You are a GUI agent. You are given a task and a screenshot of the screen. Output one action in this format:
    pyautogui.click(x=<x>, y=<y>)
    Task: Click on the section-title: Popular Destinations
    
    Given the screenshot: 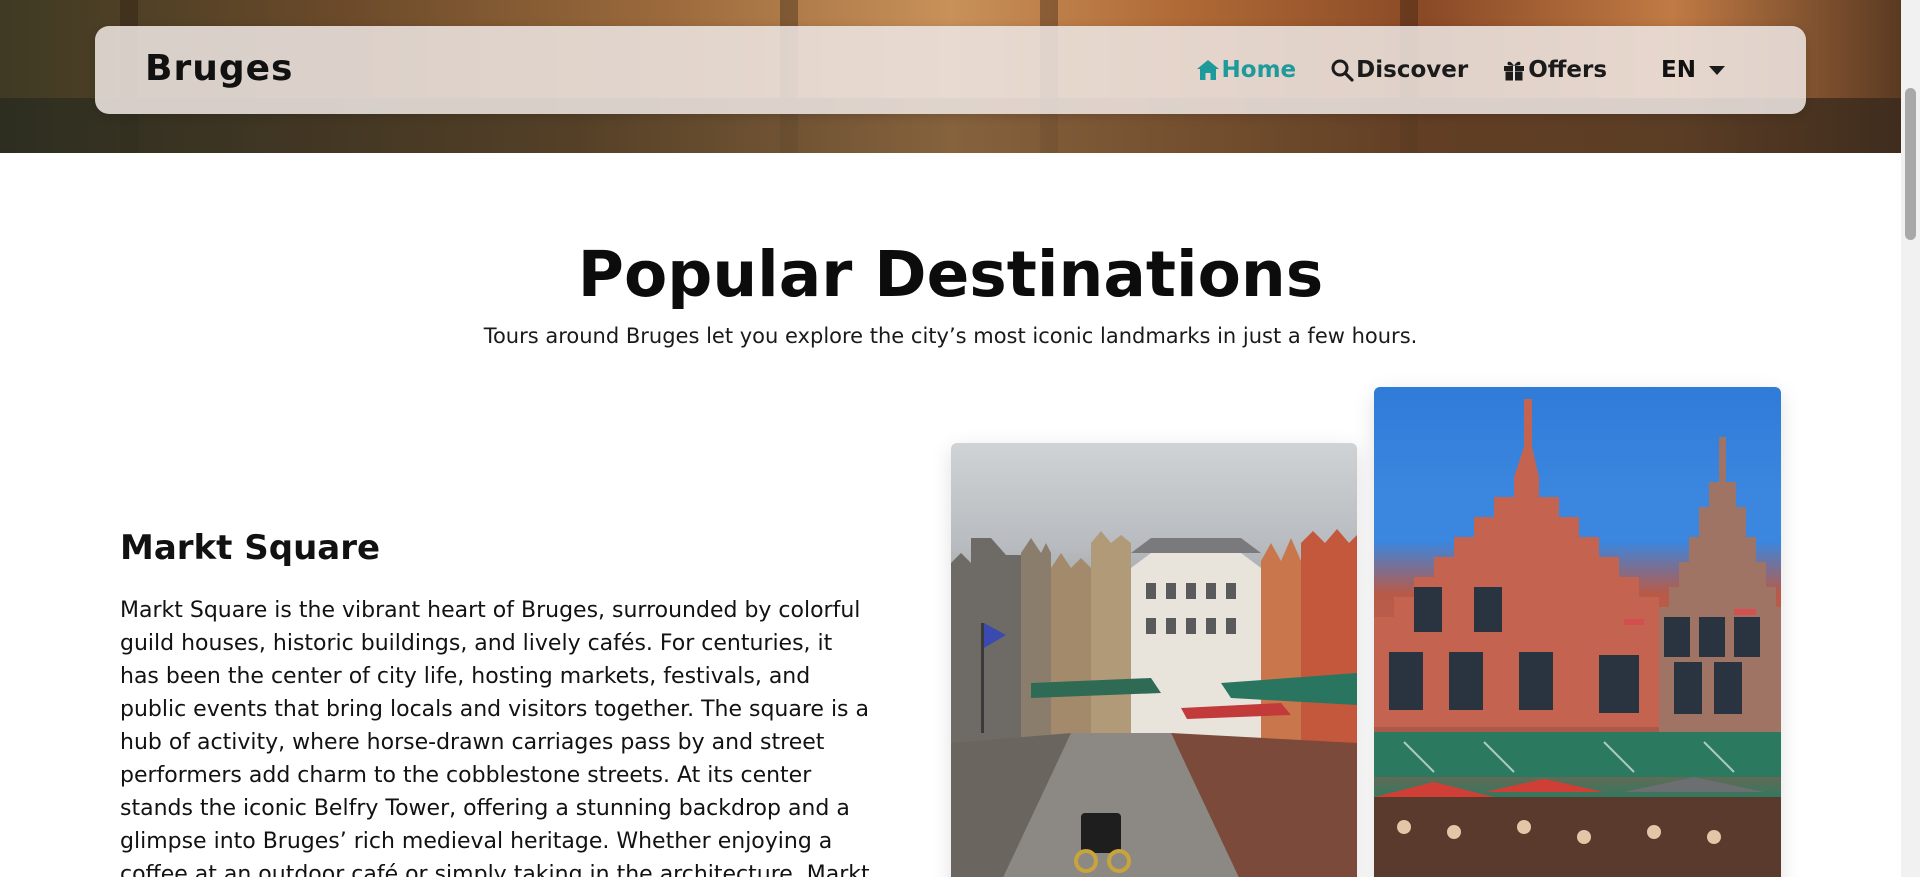 What is the action you would take?
    pyautogui.click(x=950, y=274)
    